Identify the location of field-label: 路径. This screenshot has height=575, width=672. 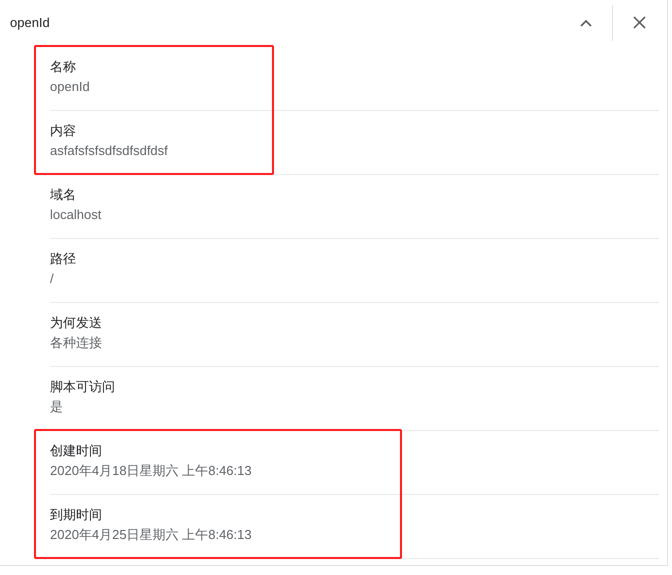
(63, 259).